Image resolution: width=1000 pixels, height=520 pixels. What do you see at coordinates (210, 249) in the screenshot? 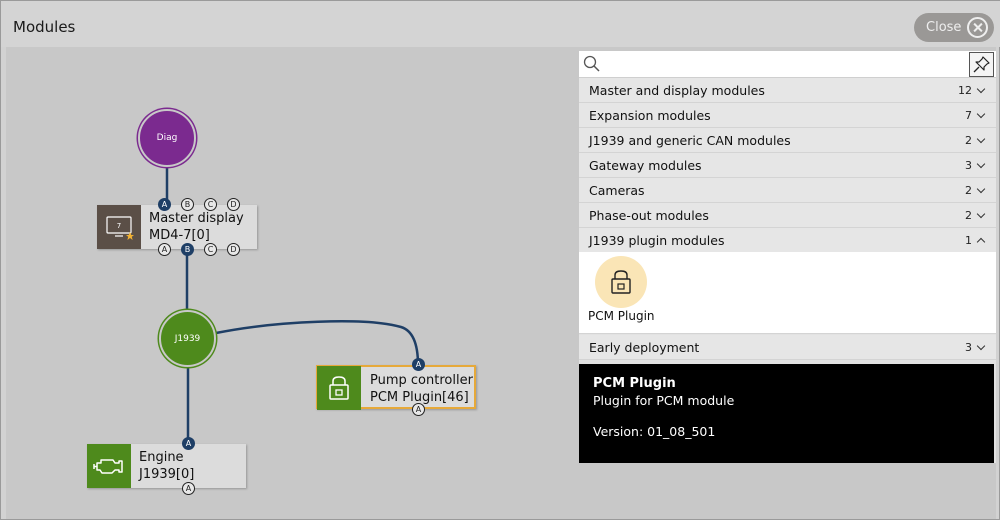
I see `master-port-c-bottom: C` at bounding box center [210, 249].